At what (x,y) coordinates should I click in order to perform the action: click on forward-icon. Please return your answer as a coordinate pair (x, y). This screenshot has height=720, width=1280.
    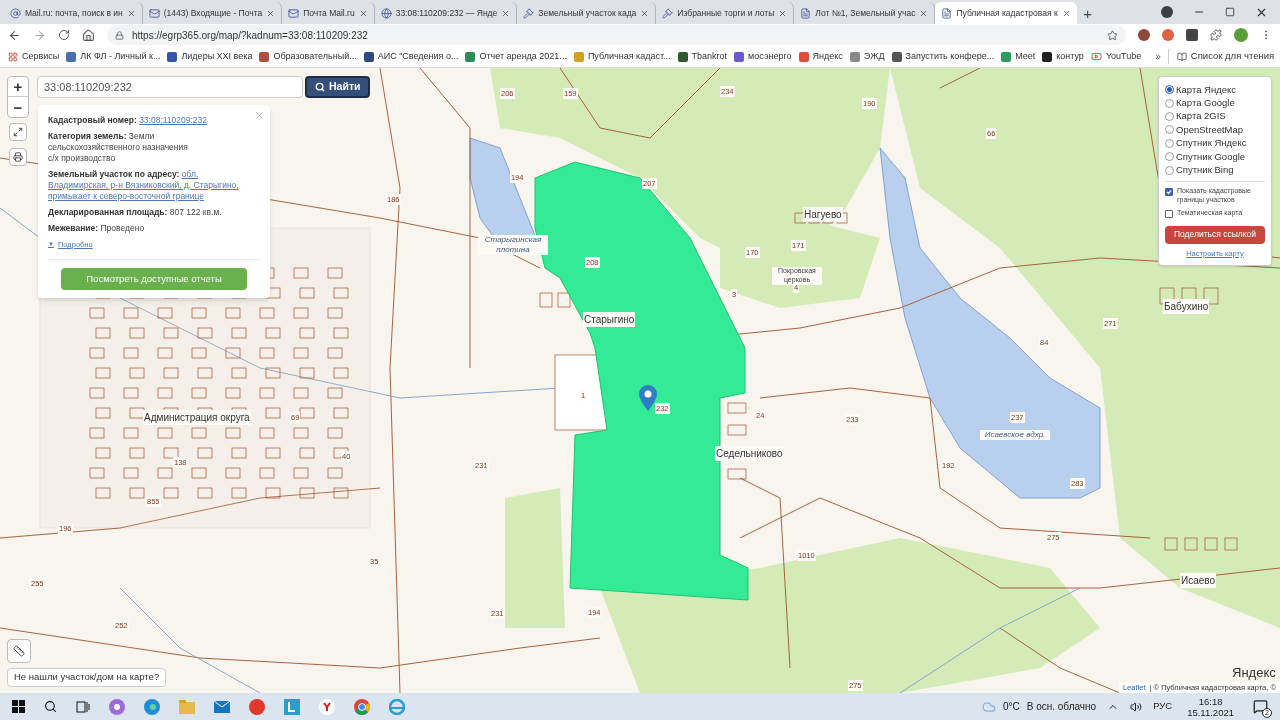
    Looking at the image, I should click on (39, 35).